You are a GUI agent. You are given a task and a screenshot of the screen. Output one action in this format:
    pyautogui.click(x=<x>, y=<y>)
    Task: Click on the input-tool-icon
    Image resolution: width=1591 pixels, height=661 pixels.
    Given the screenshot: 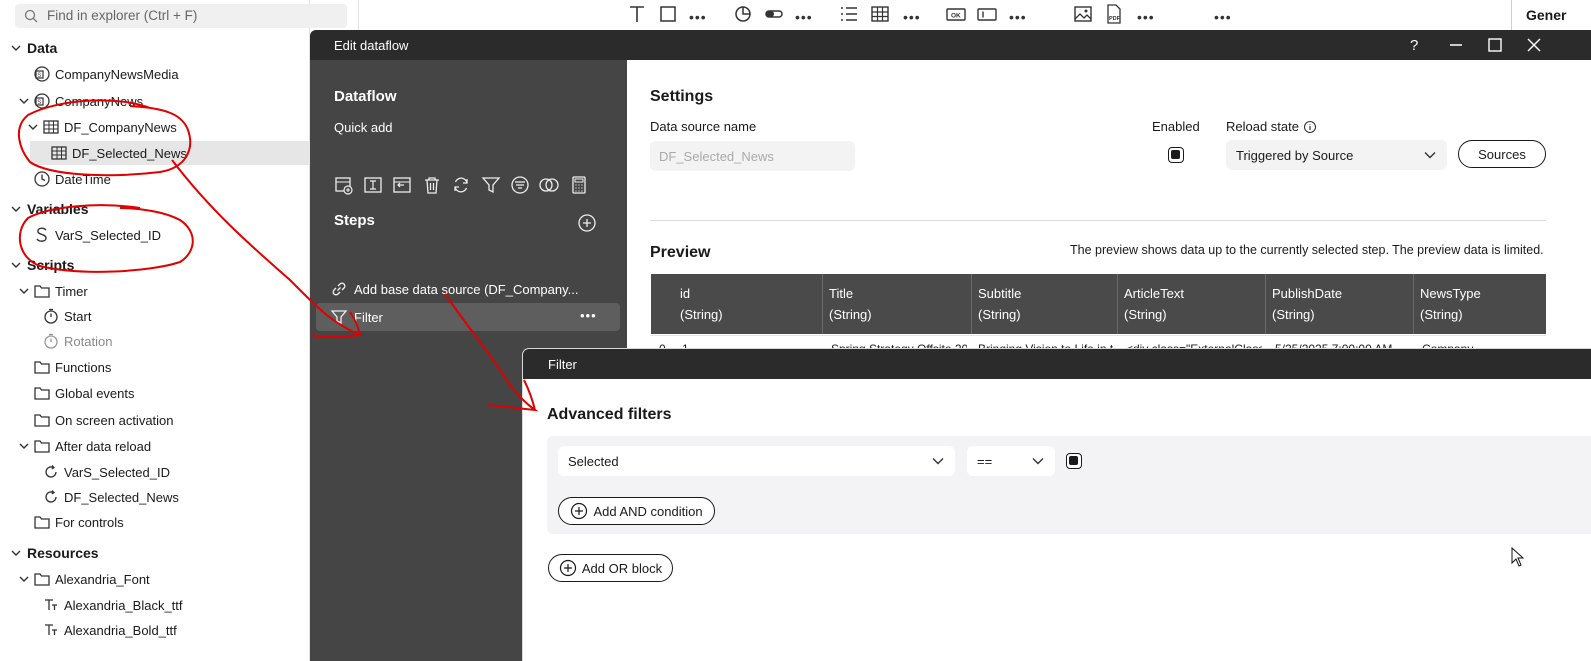 What is the action you would take?
    pyautogui.click(x=987, y=14)
    